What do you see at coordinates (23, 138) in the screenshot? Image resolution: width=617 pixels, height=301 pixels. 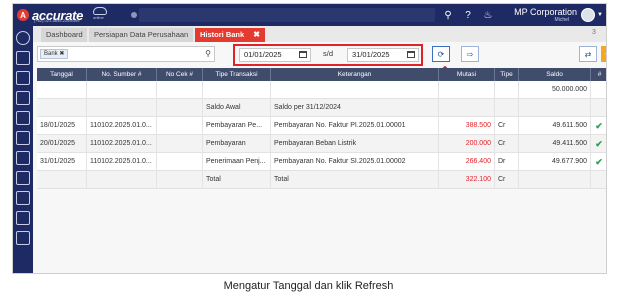 I see `money-bag-icon` at bounding box center [23, 138].